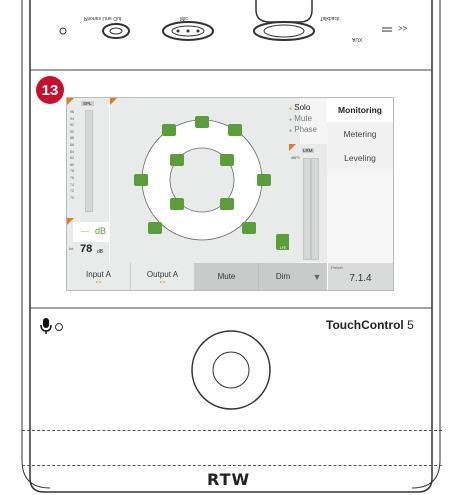  Describe the element at coordinates (205, 180) in the screenshot. I see `speaker-field: LFE` at that location.